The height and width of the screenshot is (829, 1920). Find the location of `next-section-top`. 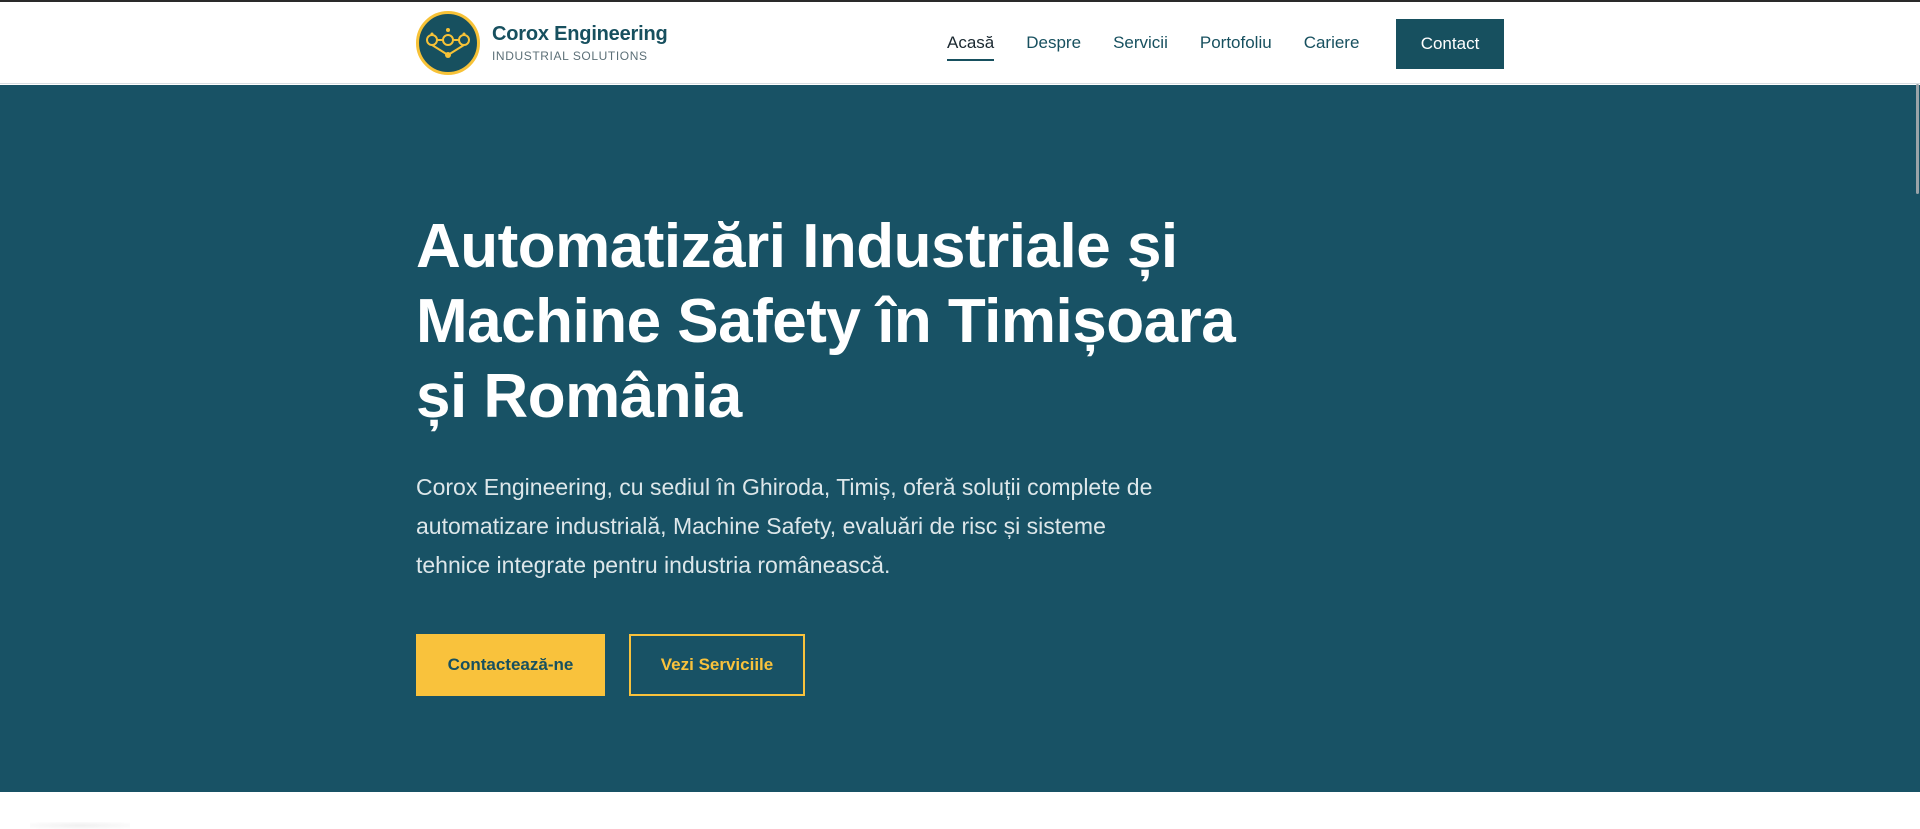

next-section-top is located at coordinates (960, 810).